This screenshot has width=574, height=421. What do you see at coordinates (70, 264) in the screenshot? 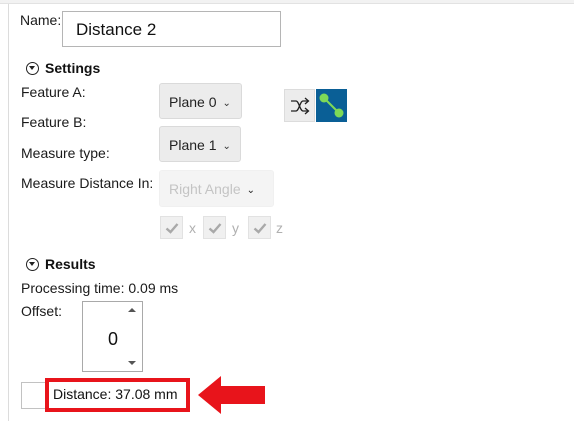
I see `results-header-label: Results` at bounding box center [70, 264].